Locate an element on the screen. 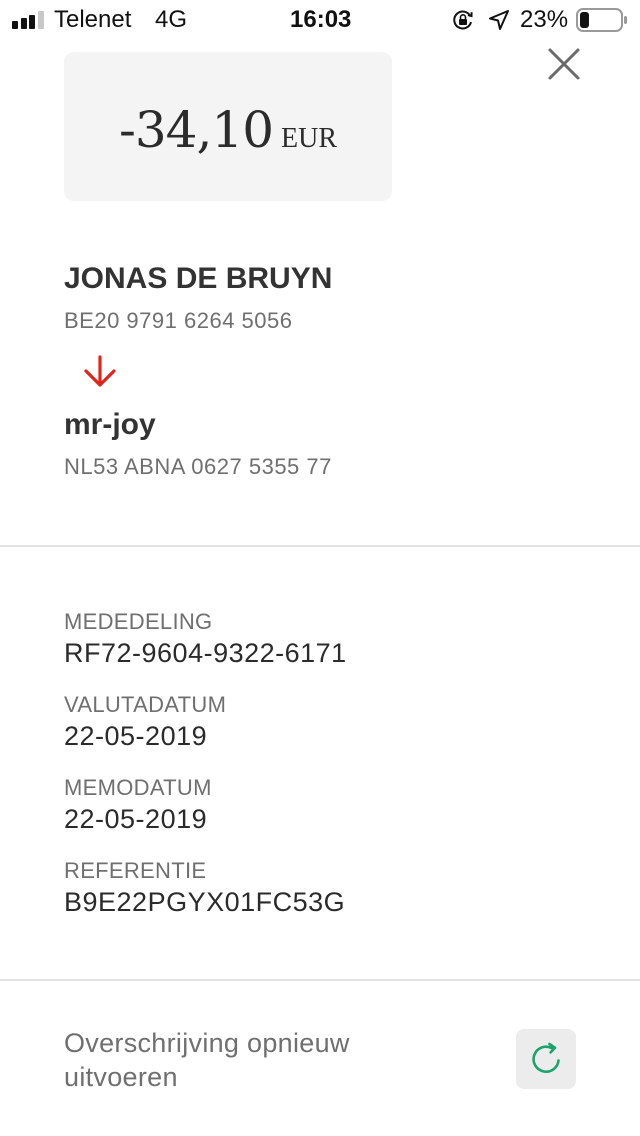 The width and height of the screenshot is (640, 1136). detail-label-memodatum: MEMODATUM is located at coordinates (138, 787).